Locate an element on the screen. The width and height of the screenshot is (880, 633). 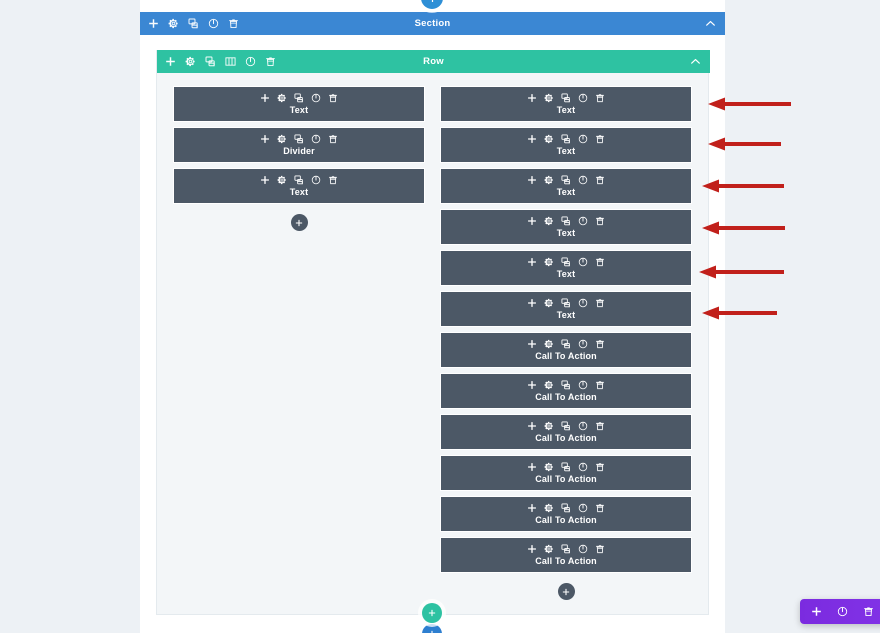
row-add-icon is located at coordinates (170, 61).